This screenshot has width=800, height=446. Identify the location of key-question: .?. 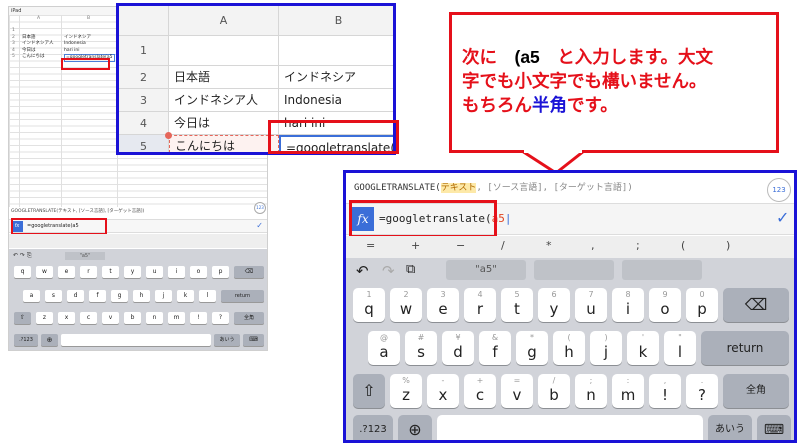
(702, 391).